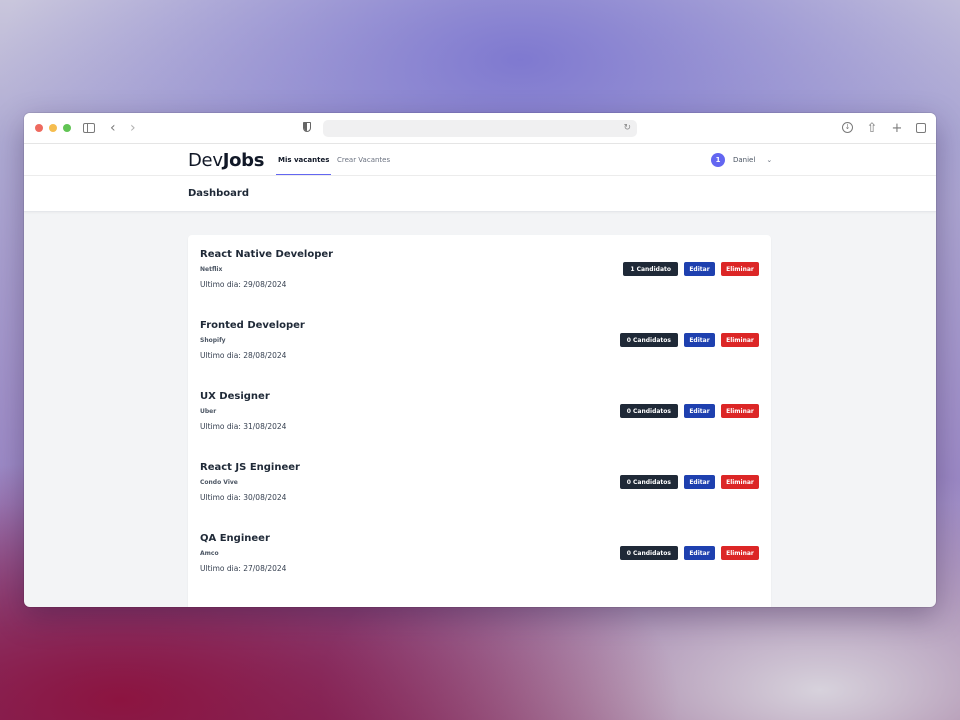  I want to click on browser-toolbar: ‹ › ↻ ↓ ⇧ +, so click(480, 128).